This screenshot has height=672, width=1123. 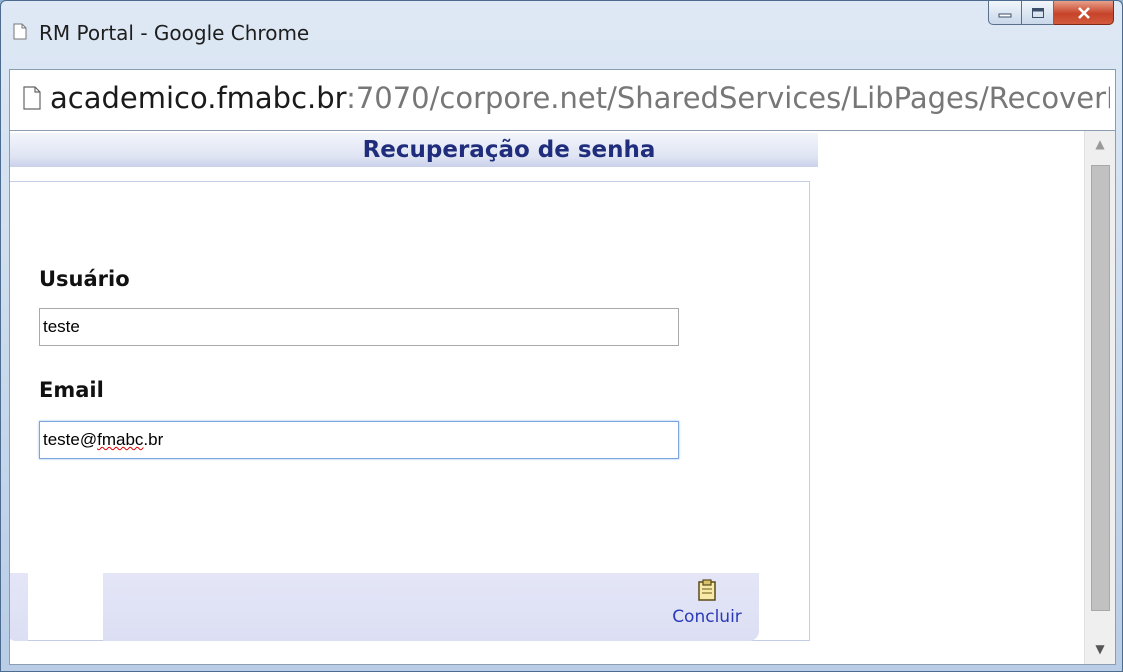 I want to click on url-host: academico.fmabc.br, so click(x=198, y=98).